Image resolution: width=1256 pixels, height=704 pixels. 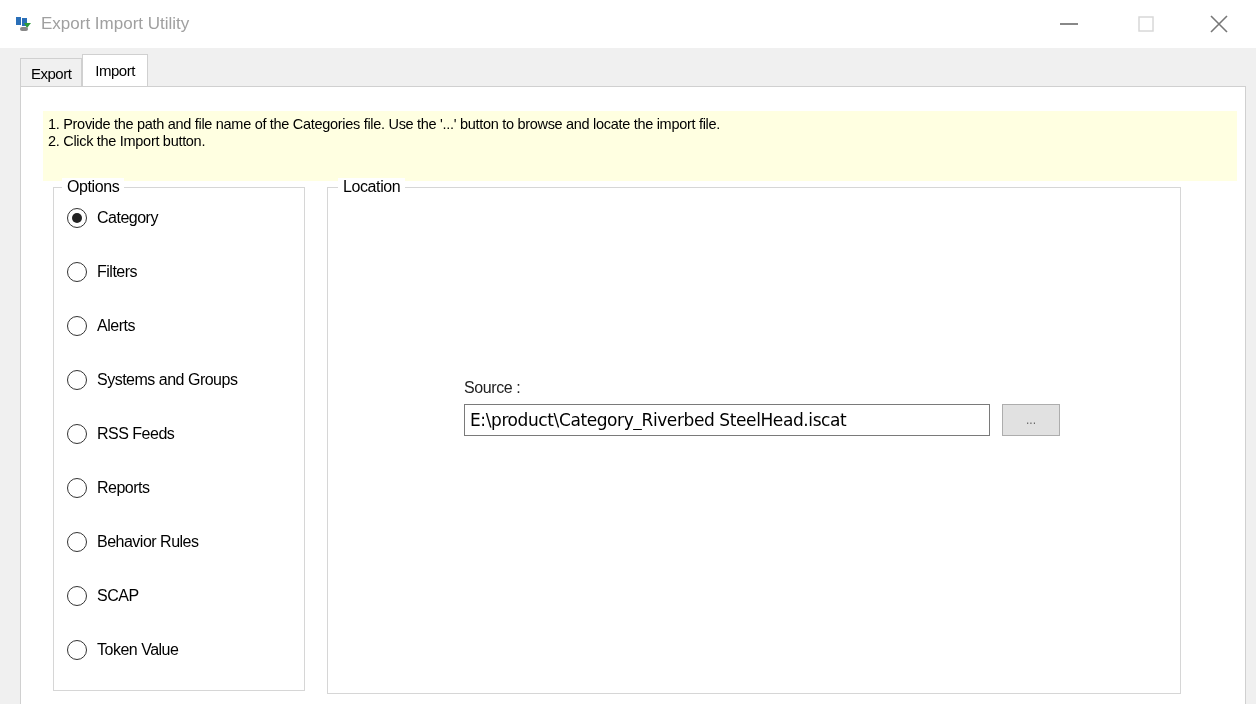 I want to click on radio-option: RSS Feeds, so click(x=185, y=434).